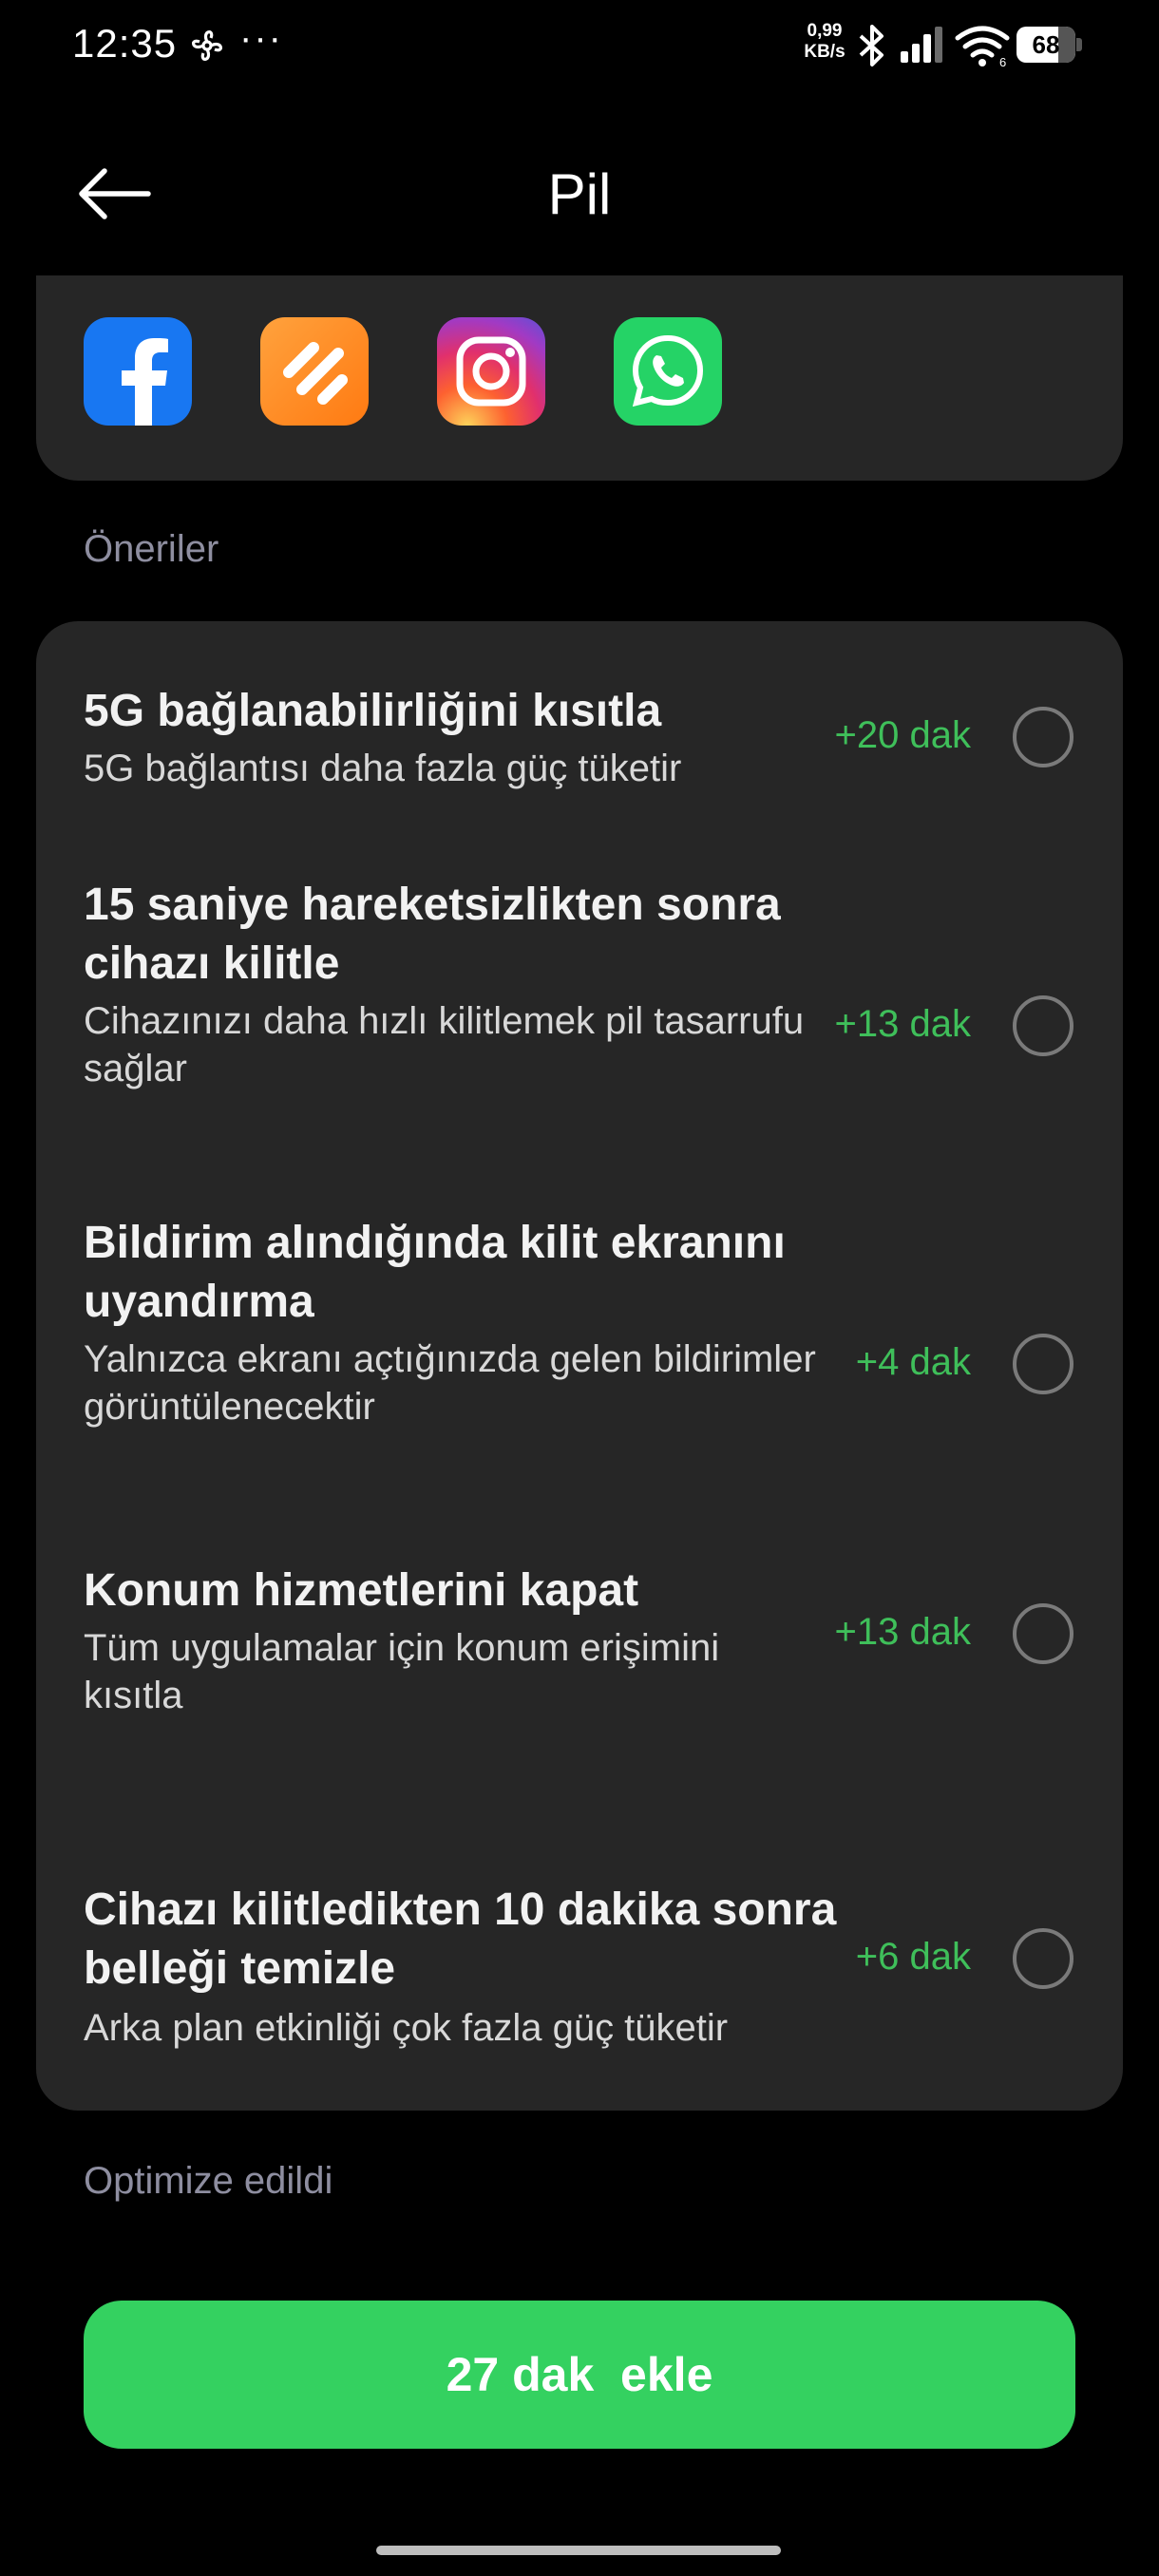 Image resolution: width=1159 pixels, height=2576 pixels. I want to click on home-indicator, so click(578, 2550).